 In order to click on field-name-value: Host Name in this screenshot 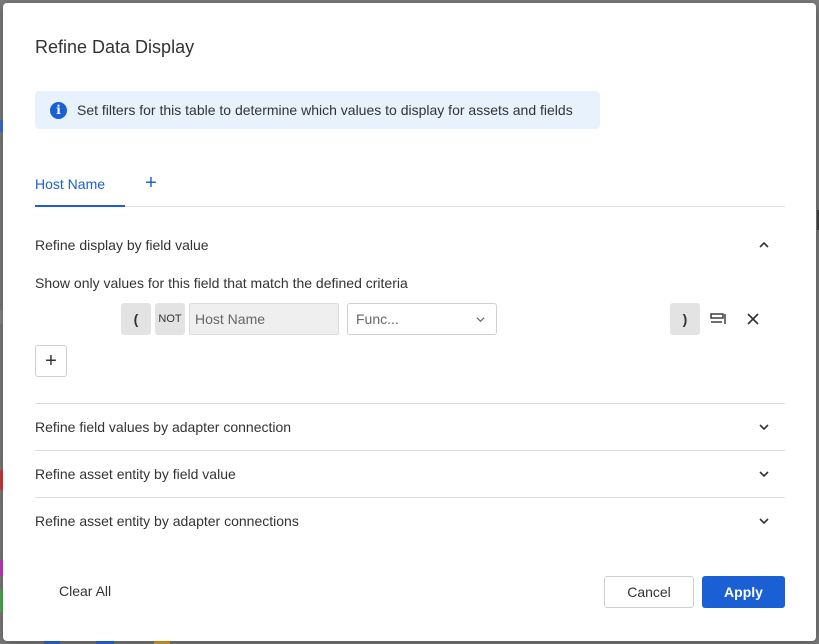, I will do `click(230, 319)`.